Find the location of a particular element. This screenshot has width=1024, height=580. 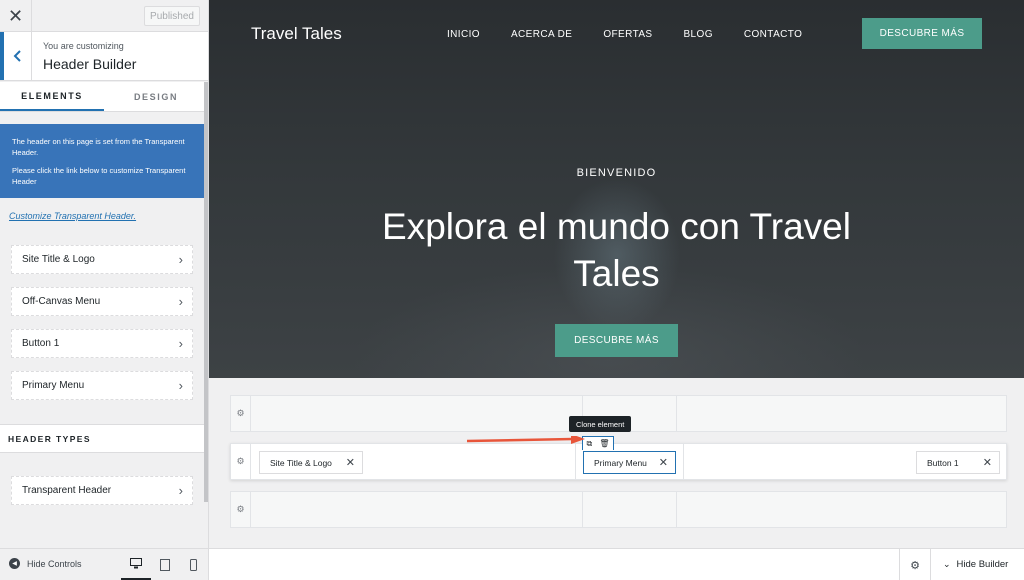

element-actions: ⧉ 🗑 is located at coordinates (598, 443).